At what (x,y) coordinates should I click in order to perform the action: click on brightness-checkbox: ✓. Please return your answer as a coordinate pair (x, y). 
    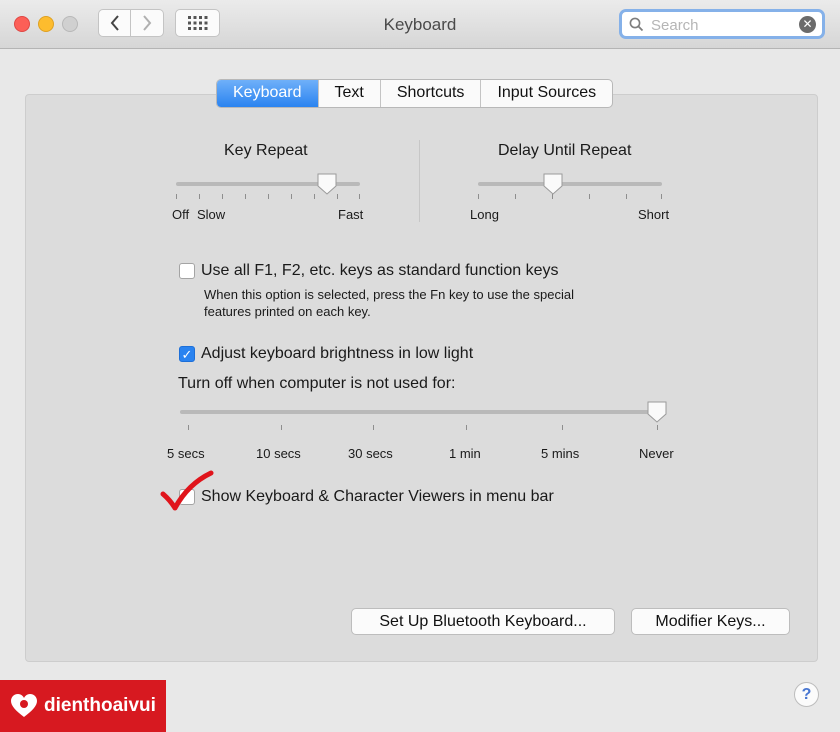
    Looking at the image, I should click on (187, 354).